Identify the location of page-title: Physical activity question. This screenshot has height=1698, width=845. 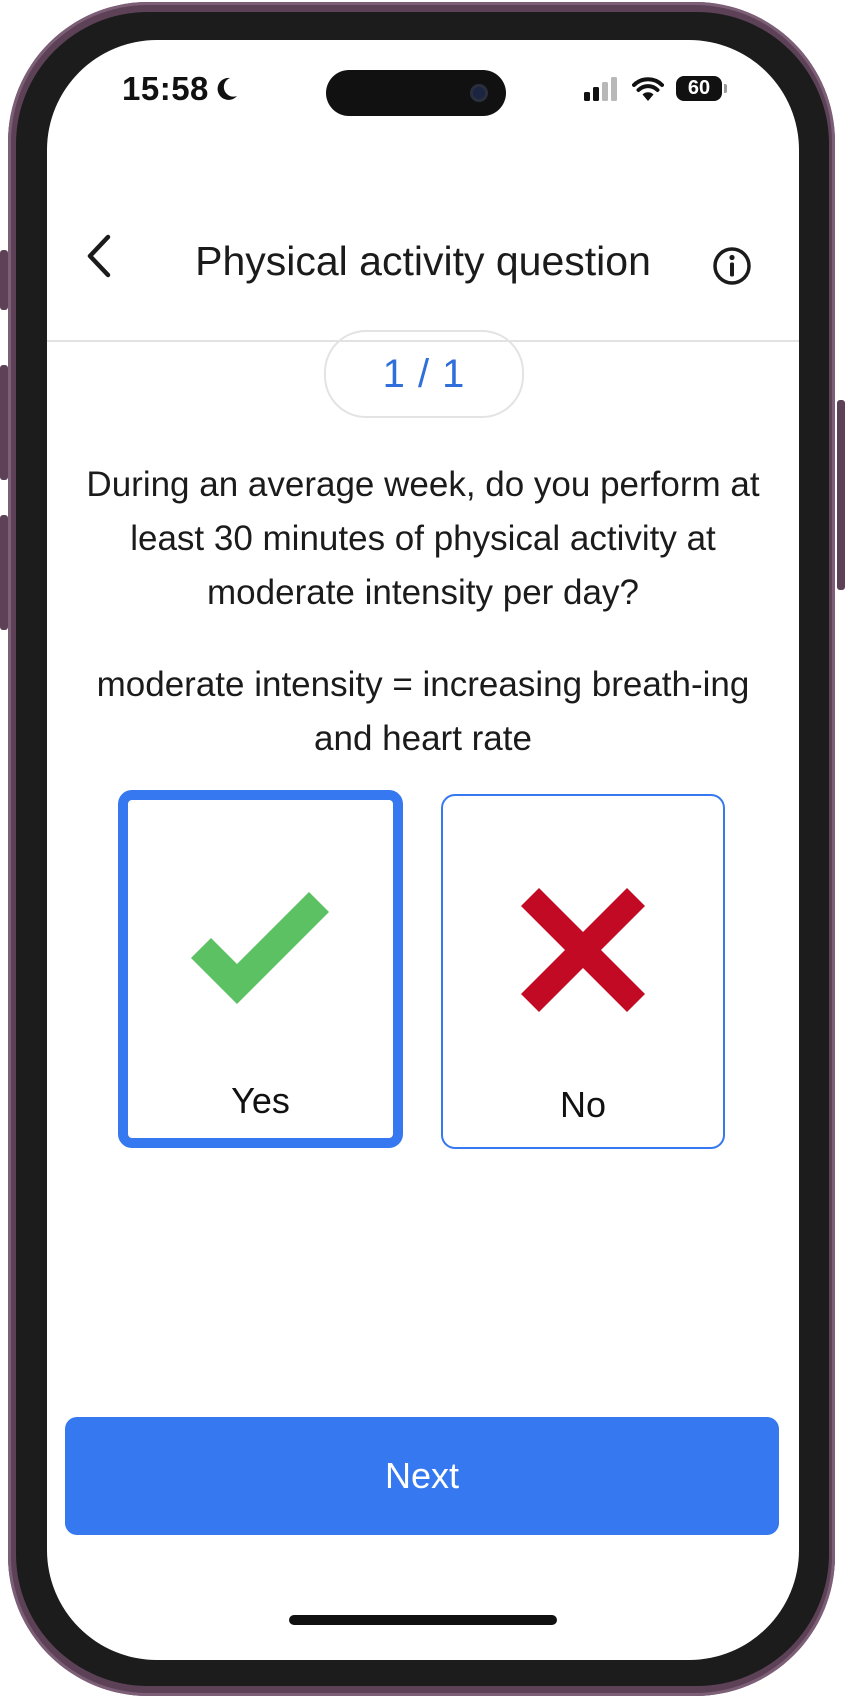
(423, 261).